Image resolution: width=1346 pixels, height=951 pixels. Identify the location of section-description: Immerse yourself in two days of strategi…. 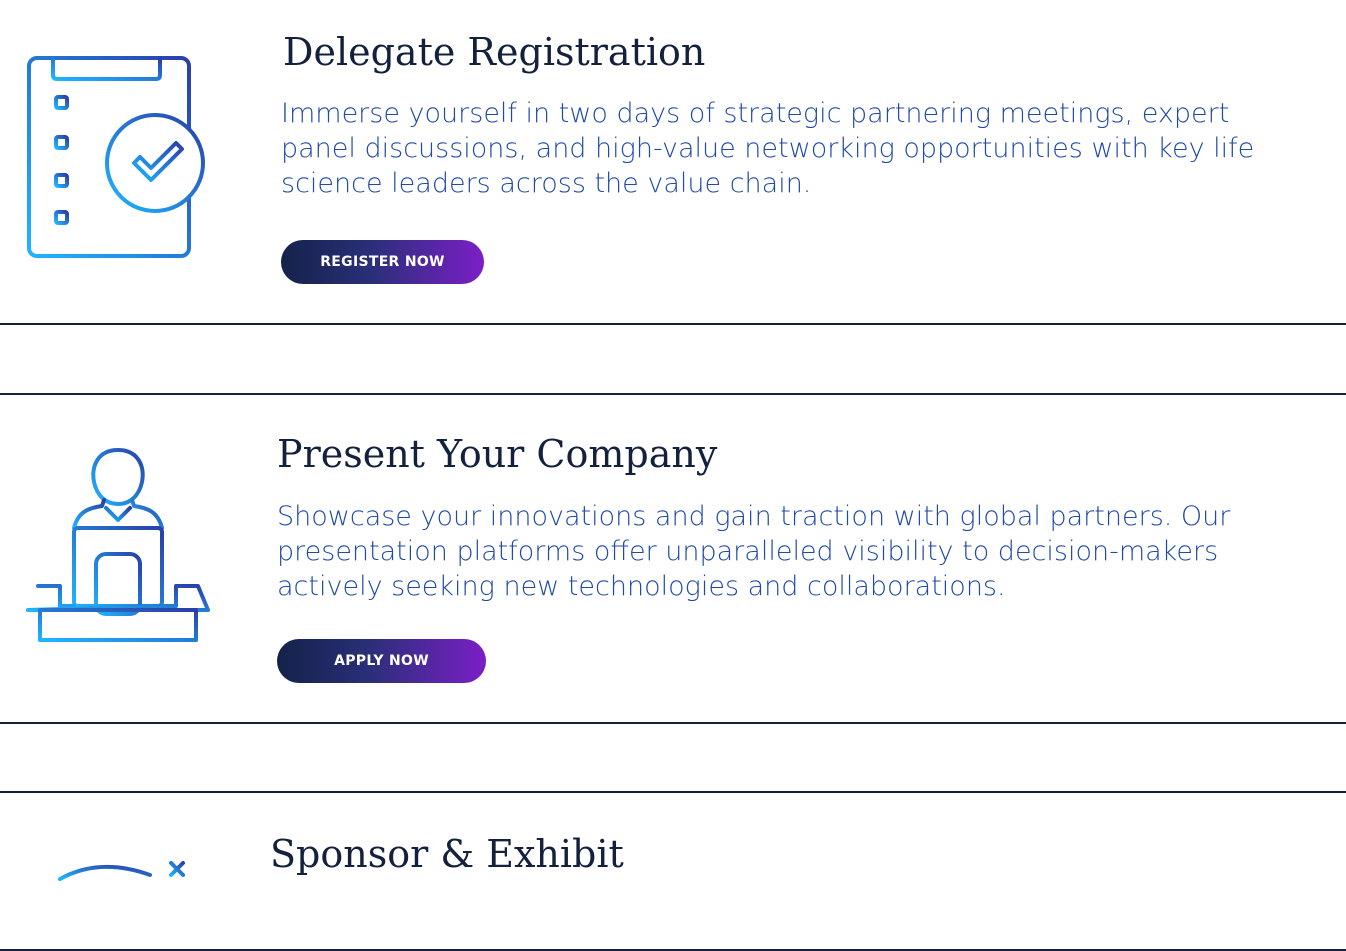
(768, 148).